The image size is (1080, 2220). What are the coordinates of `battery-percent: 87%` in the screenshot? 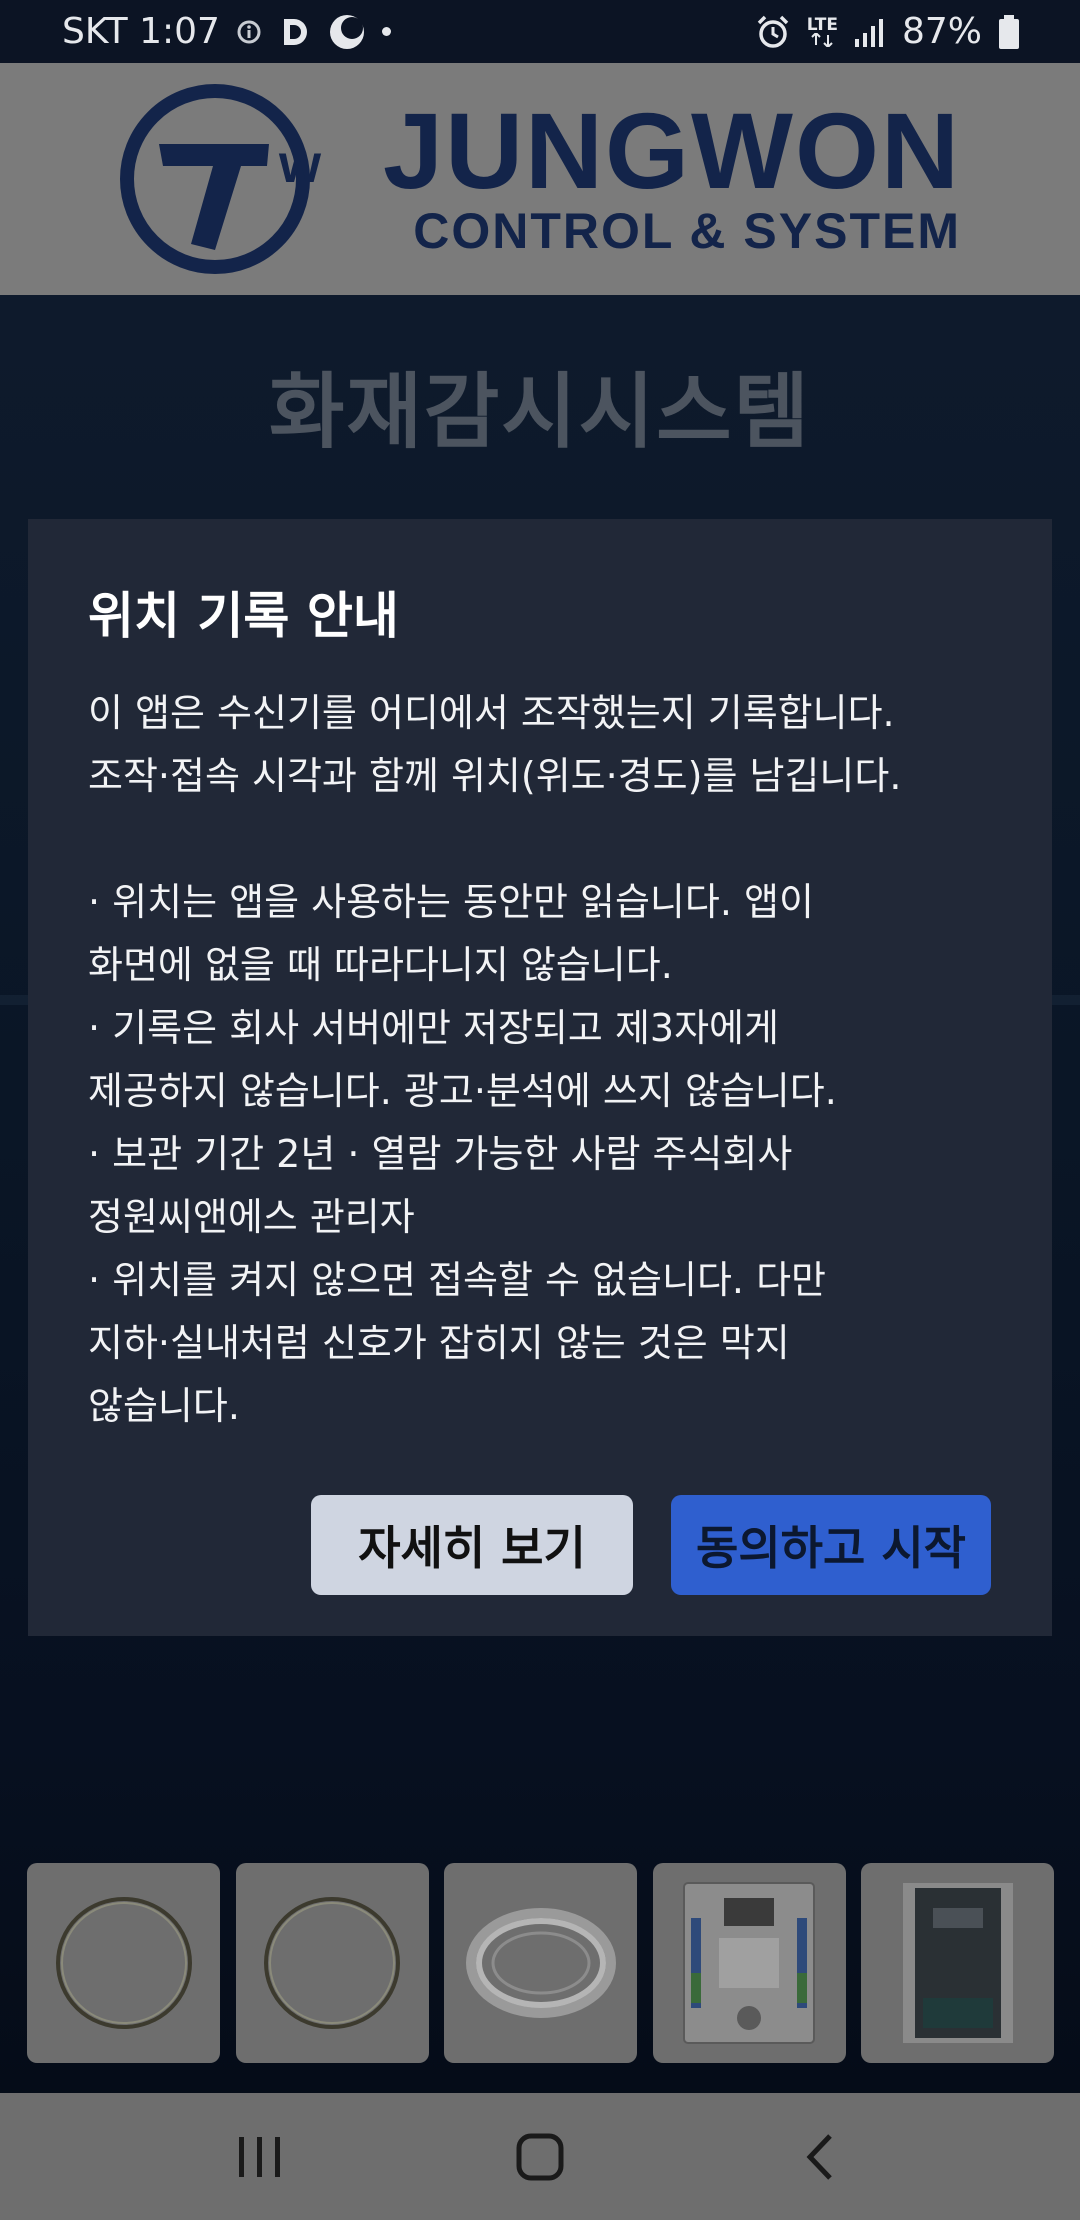 It's located at (941, 31).